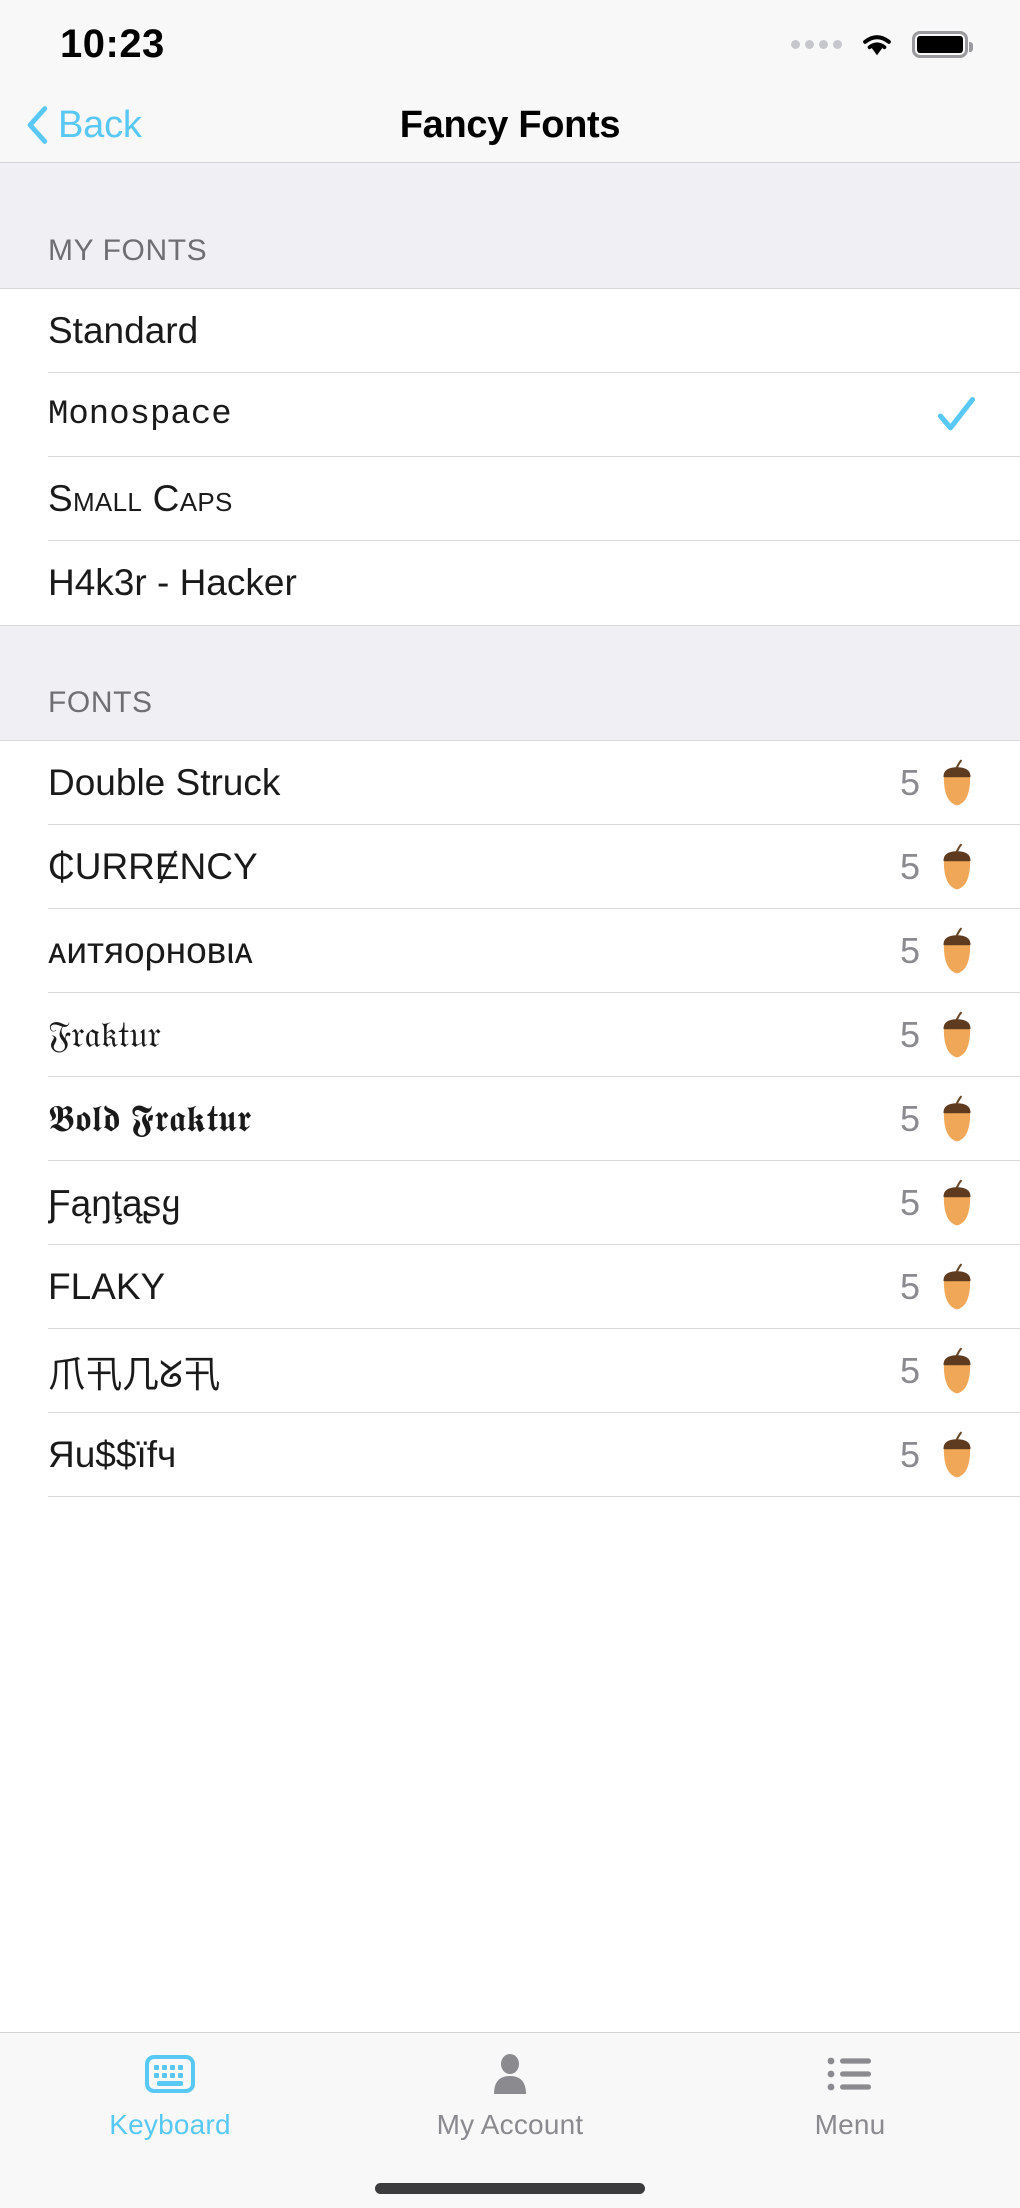  What do you see at coordinates (510, 1455) in the screenshot?
I see `font-row-russify: Яu$$ïfч 5` at bounding box center [510, 1455].